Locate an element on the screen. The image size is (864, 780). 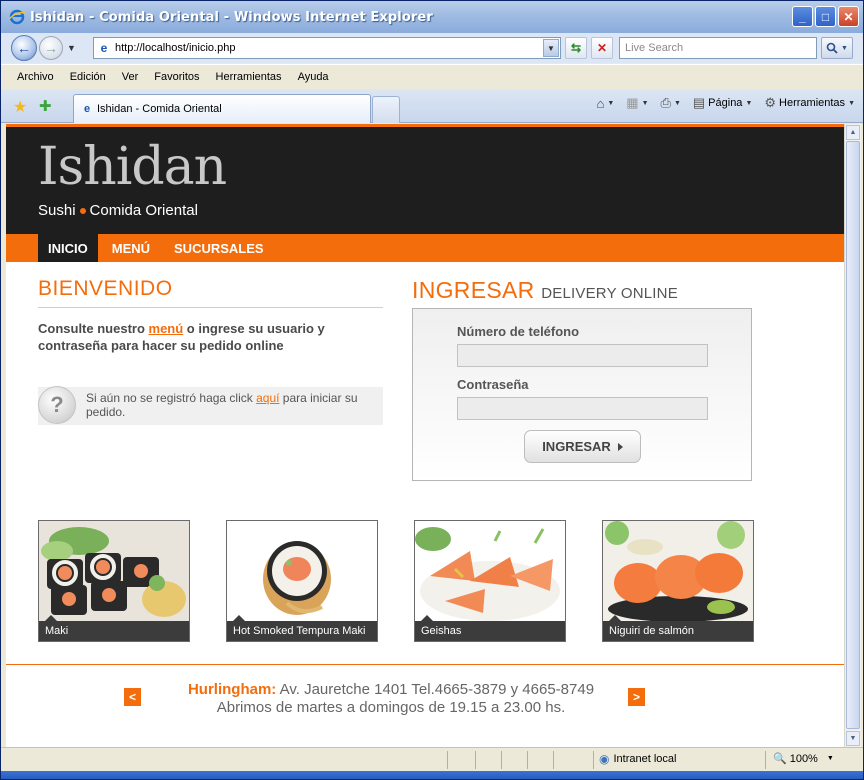
page-menu-button: ▤ Página ▼ is located at coordinates (723, 103).